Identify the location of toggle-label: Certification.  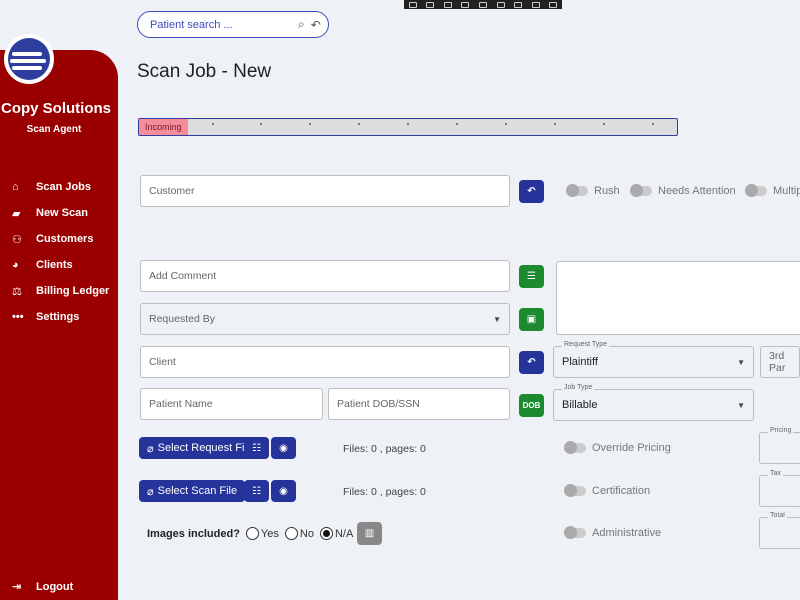
(621, 491).